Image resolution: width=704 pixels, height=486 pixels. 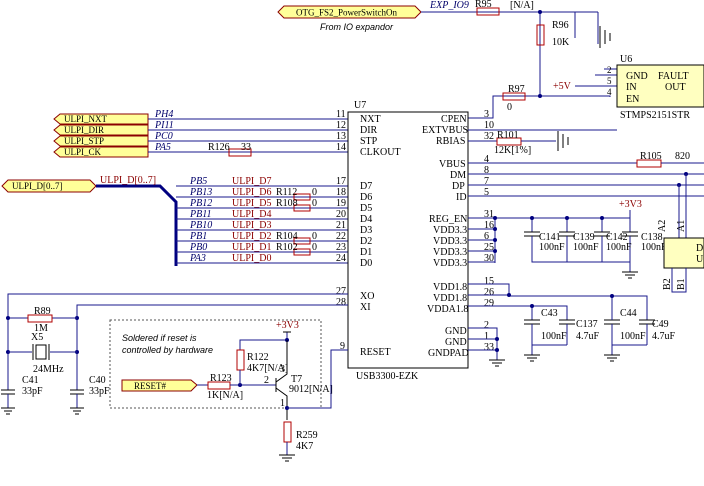 I want to click on u7-ref: U7, so click(x=360, y=105).